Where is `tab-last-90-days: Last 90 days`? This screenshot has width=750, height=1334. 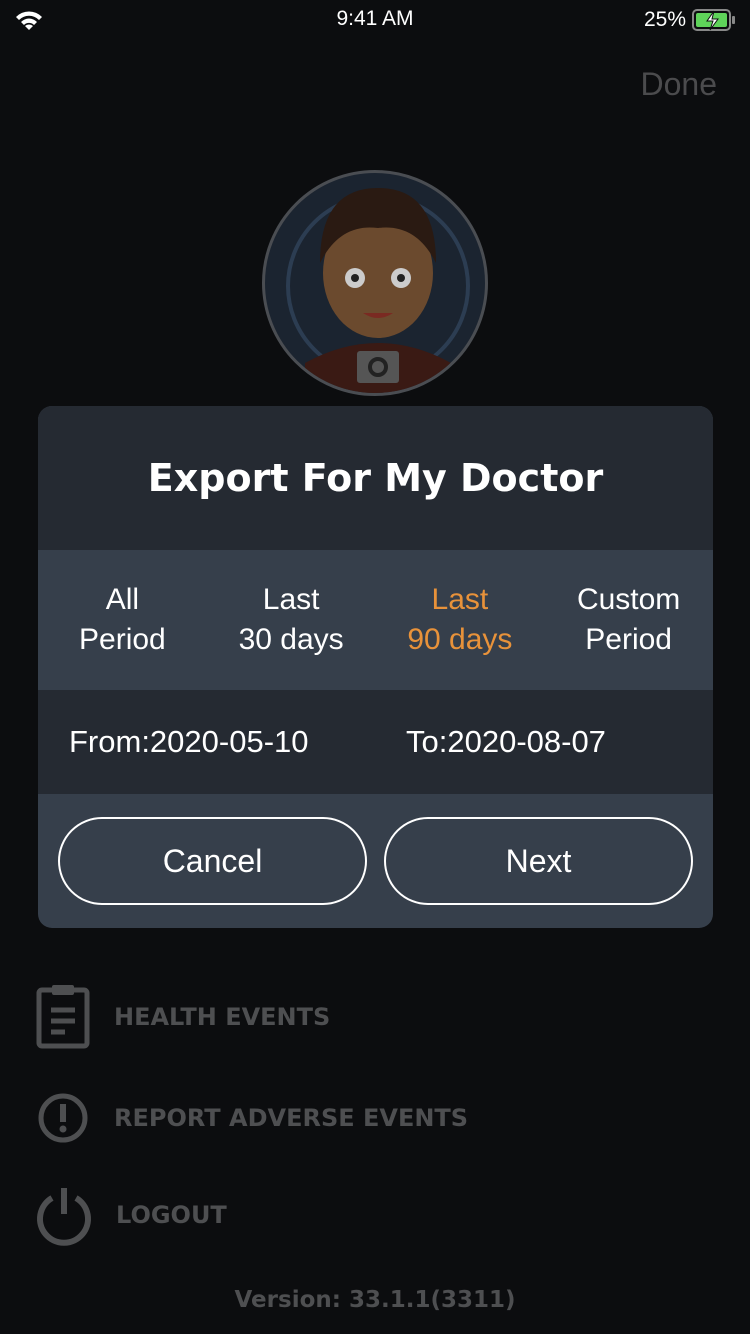 tab-last-90-days: Last 90 days is located at coordinates (460, 620).